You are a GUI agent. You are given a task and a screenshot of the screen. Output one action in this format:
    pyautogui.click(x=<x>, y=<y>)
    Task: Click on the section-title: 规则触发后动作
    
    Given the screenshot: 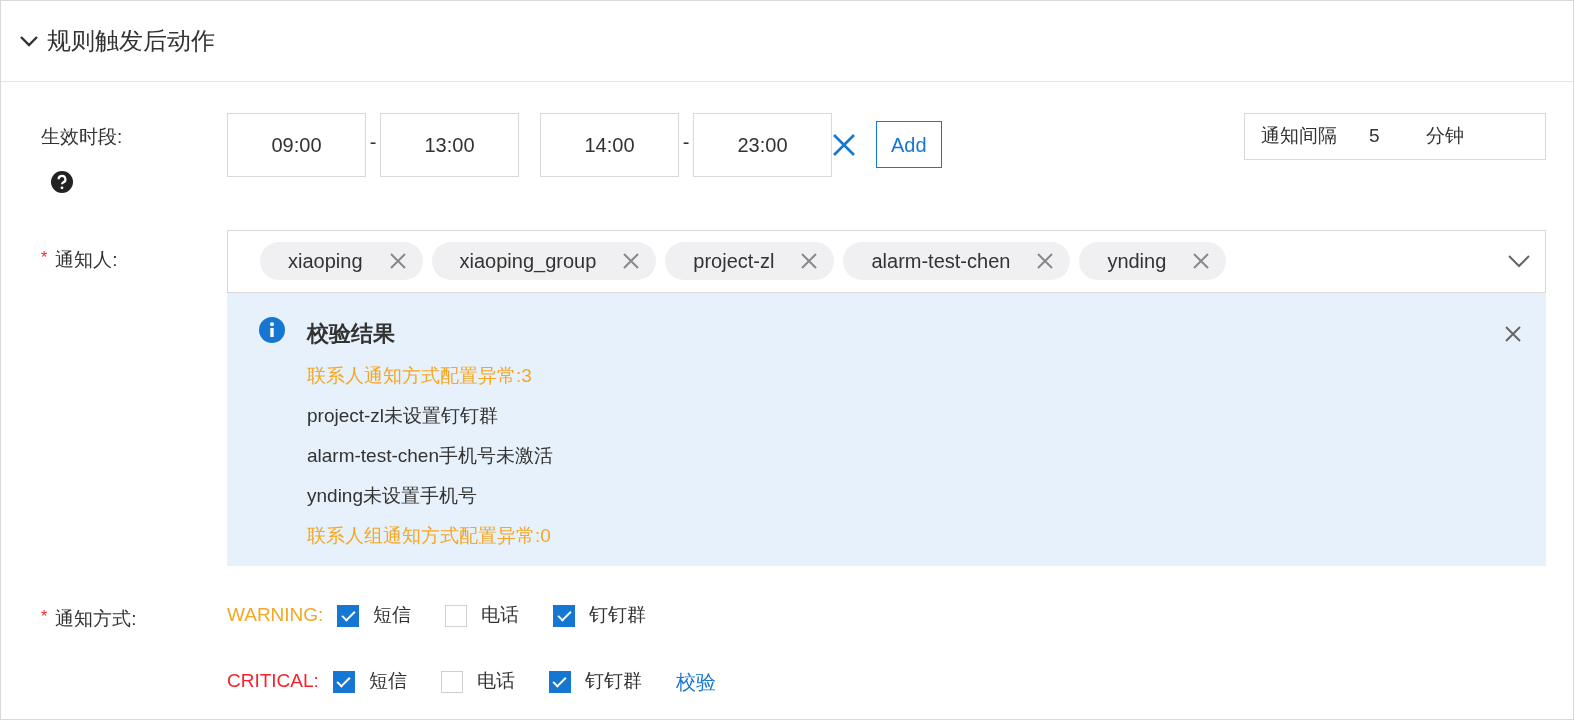 What is the action you would take?
    pyautogui.click(x=131, y=41)
    